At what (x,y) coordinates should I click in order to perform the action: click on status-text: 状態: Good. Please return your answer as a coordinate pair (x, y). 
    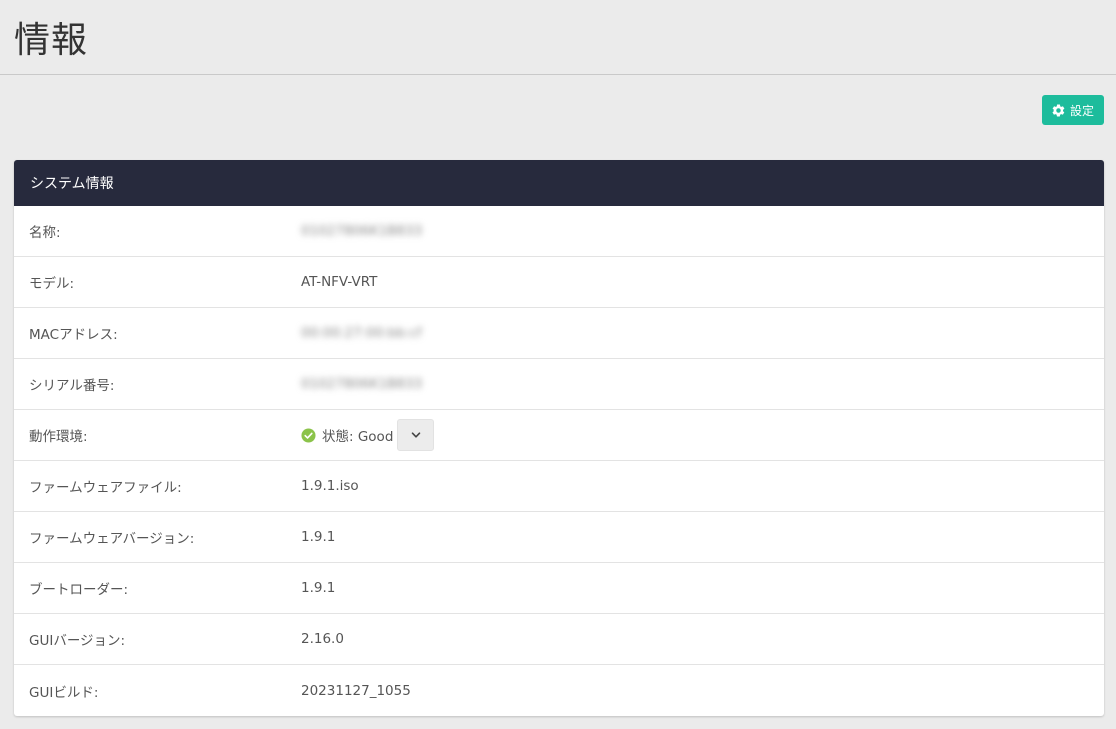
    Looking at the image, I should click on (358, 437).